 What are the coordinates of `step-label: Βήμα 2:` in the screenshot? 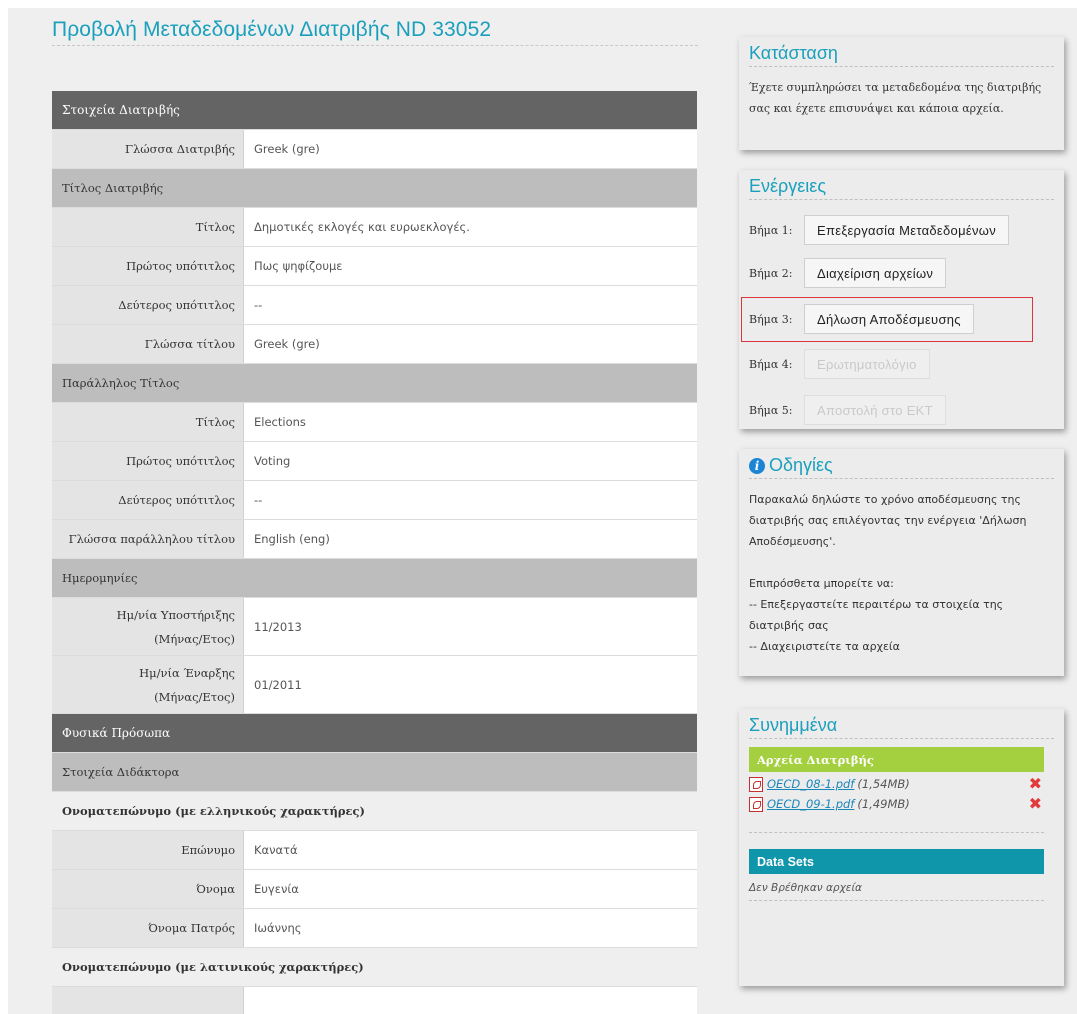 It's located at (771, 273).